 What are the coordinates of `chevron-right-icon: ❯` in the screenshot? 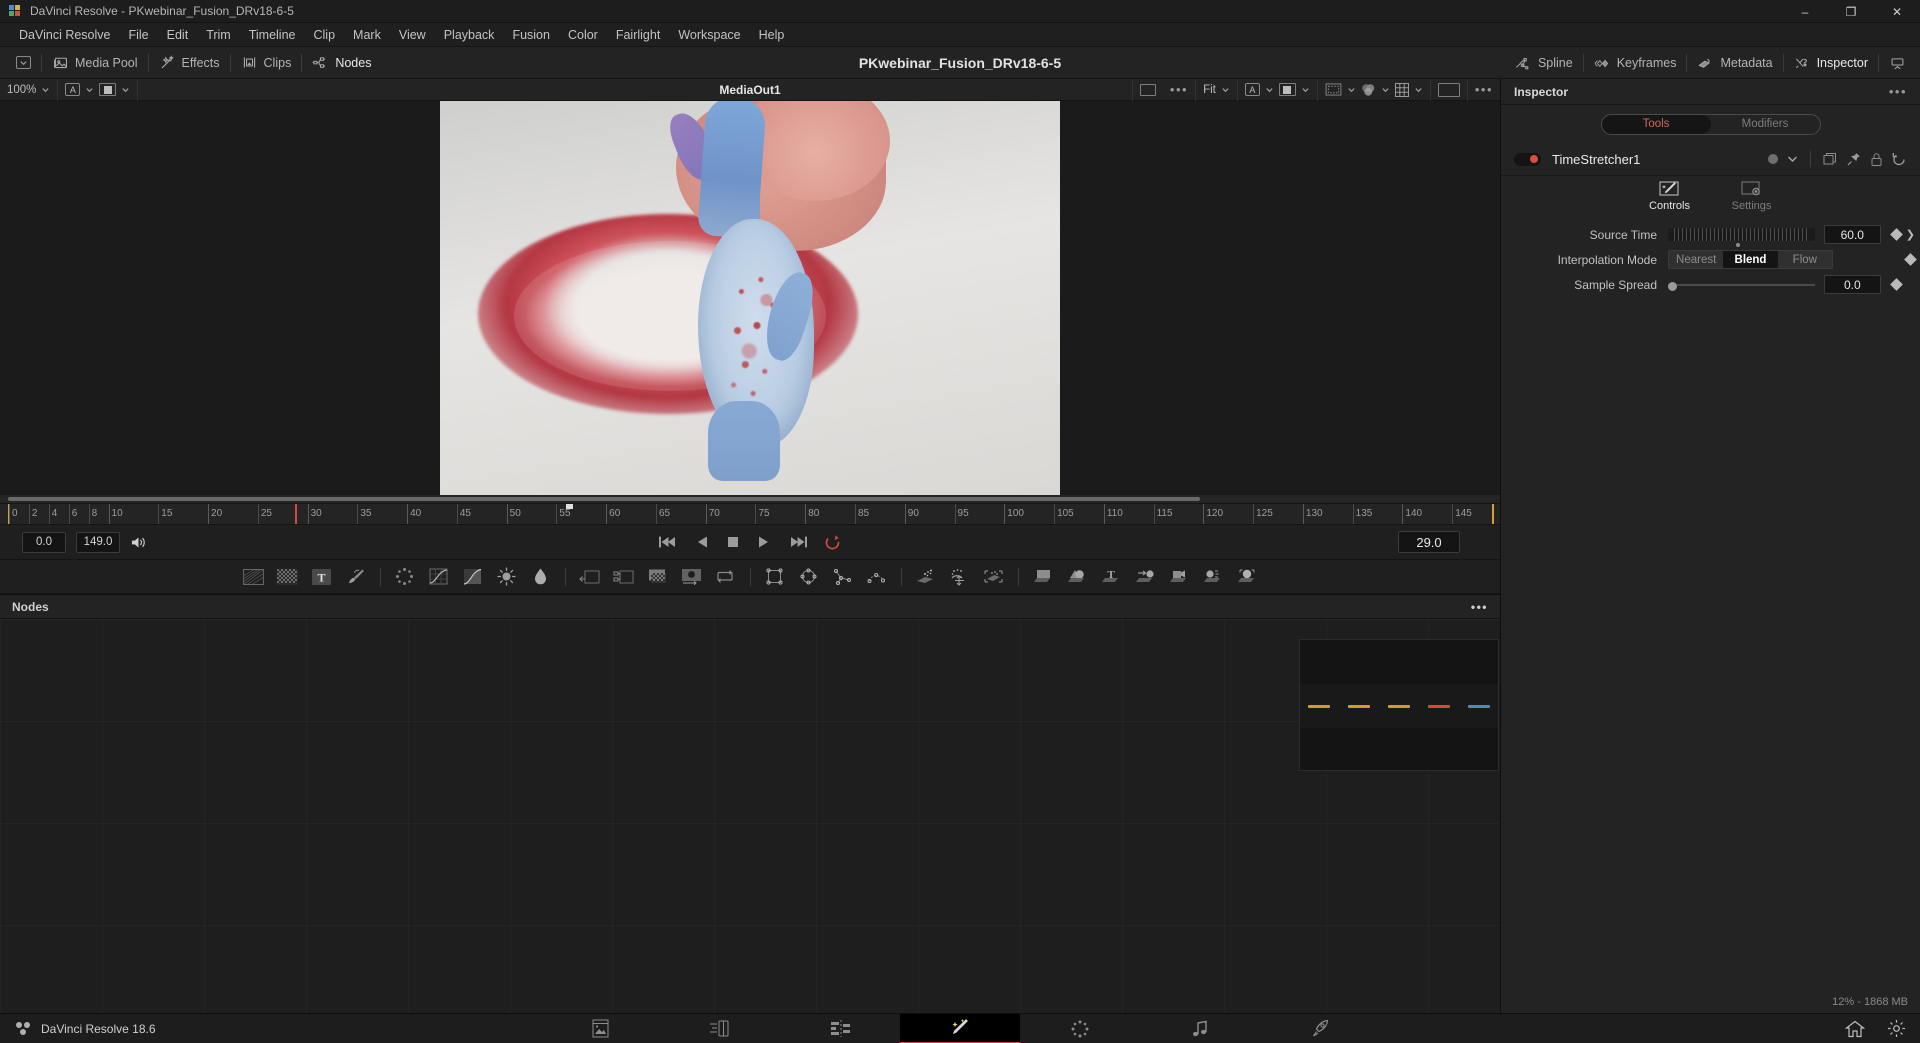 It's located at (1910, 234).